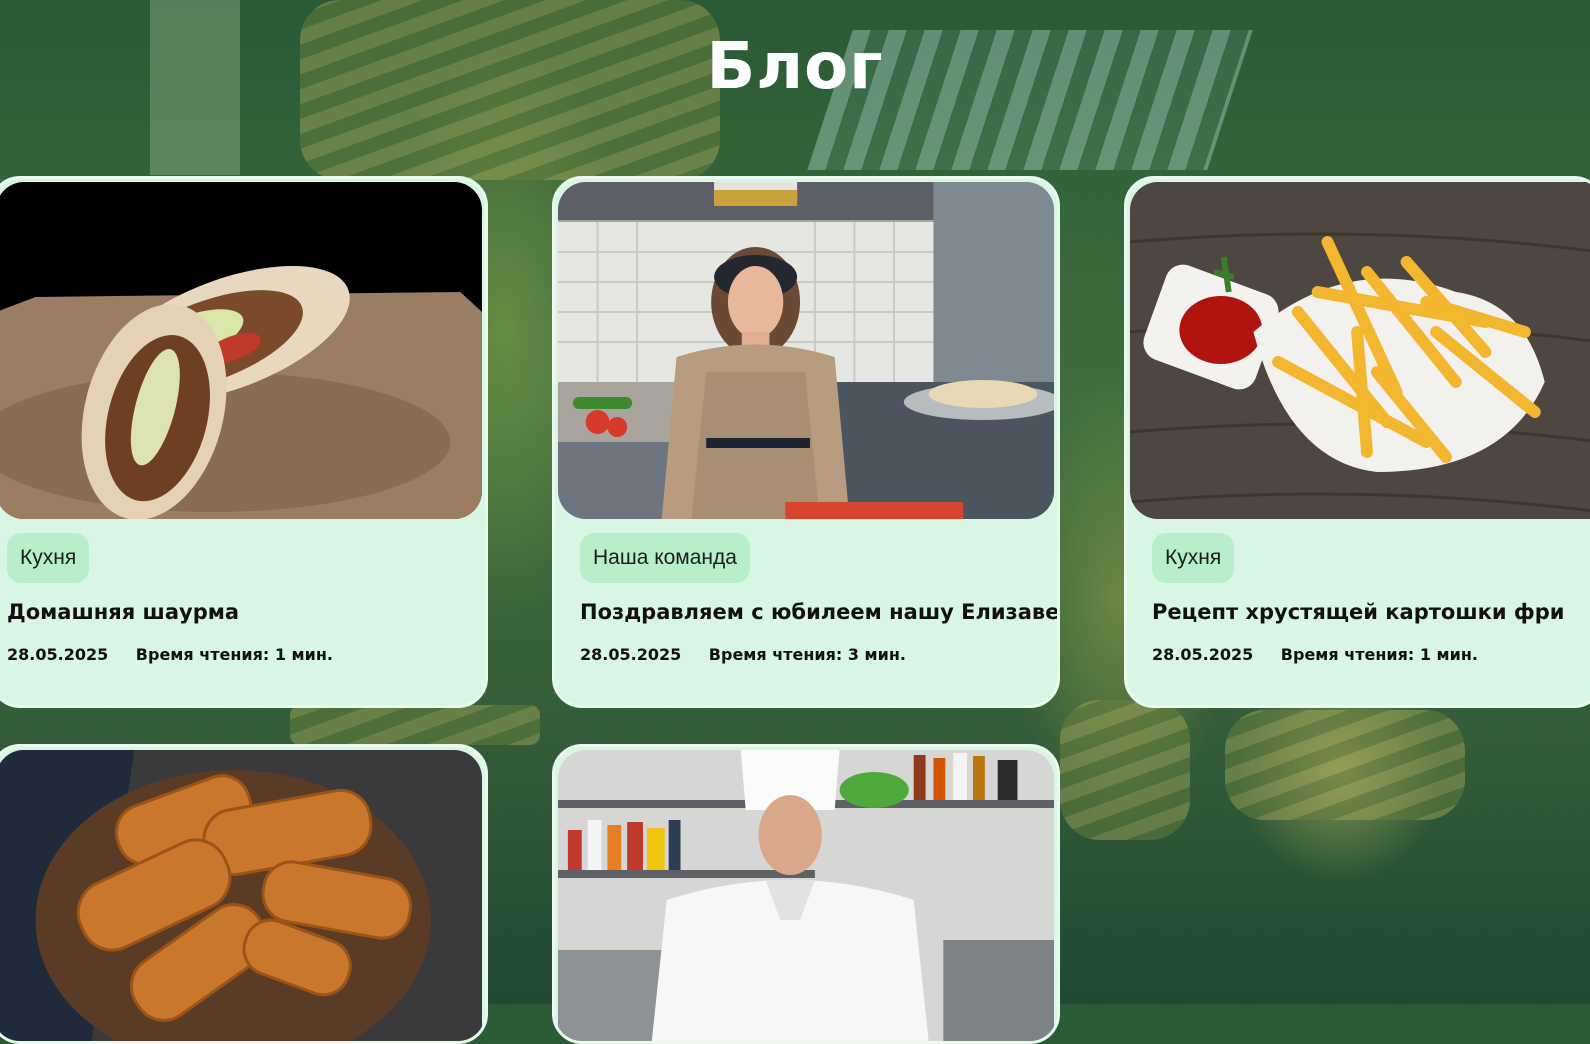  What do you see at coordinates (818, 612) in the screenshot?
I see `blog-card-title: Поздравляем с юбилеем нашу Елизавету!` at bounding box center [818, 612].